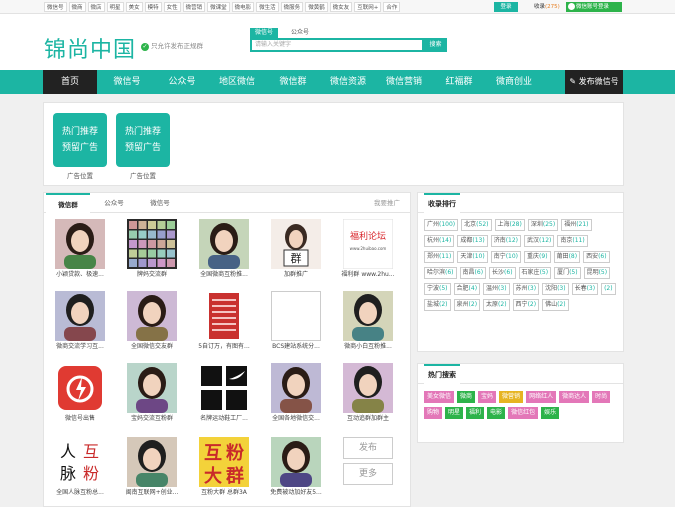  I want to click on hot-search-tag: 时尚, so click(601, 397).